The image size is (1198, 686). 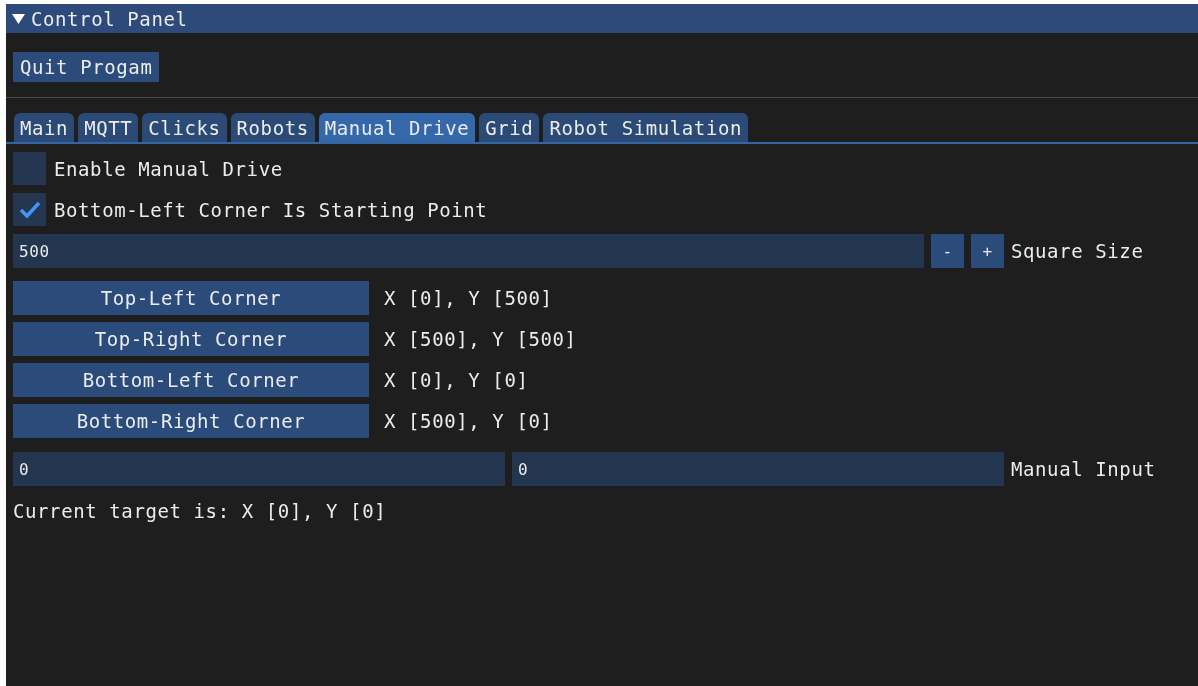 What do you see at coordinates (509, 127) in the screenshot?
I see `tab: Grid` at bounding box center [509, 127].